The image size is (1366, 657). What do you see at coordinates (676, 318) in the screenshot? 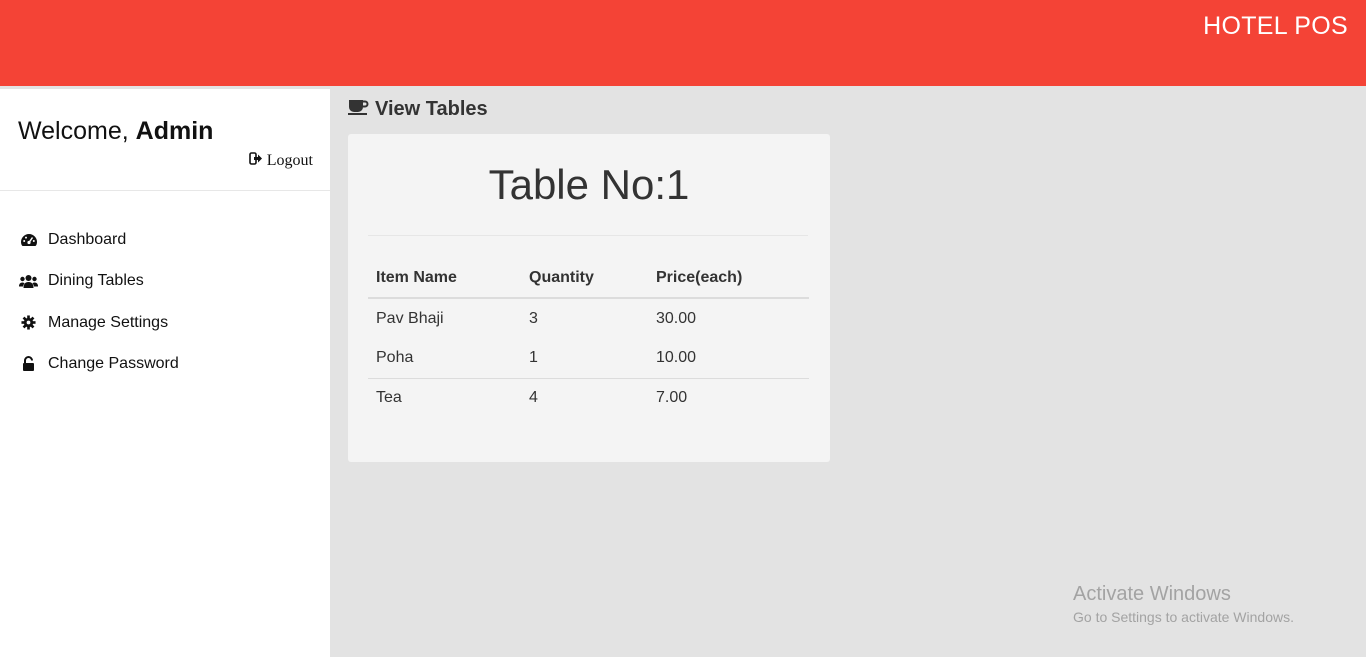
I see `price-cell: 30.00` at bounding box center [676, 318].